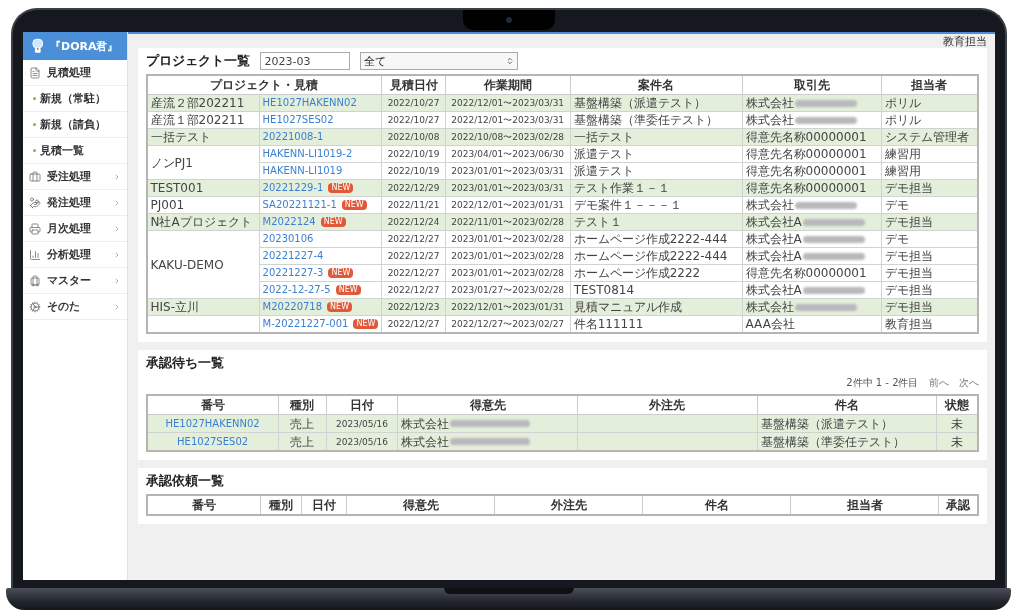 The width and height of the screenshot is (1017, 616). What do you see at coordinates (413, 307) in the screenshot?
I see `date-cell: 2022/12/23` at bounding box center [413, 307].